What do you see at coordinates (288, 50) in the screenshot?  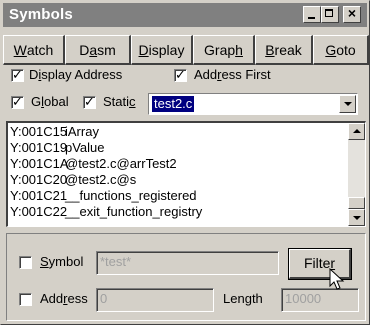 I see `tab-label-post: reak` at bounding box center [288, 50].